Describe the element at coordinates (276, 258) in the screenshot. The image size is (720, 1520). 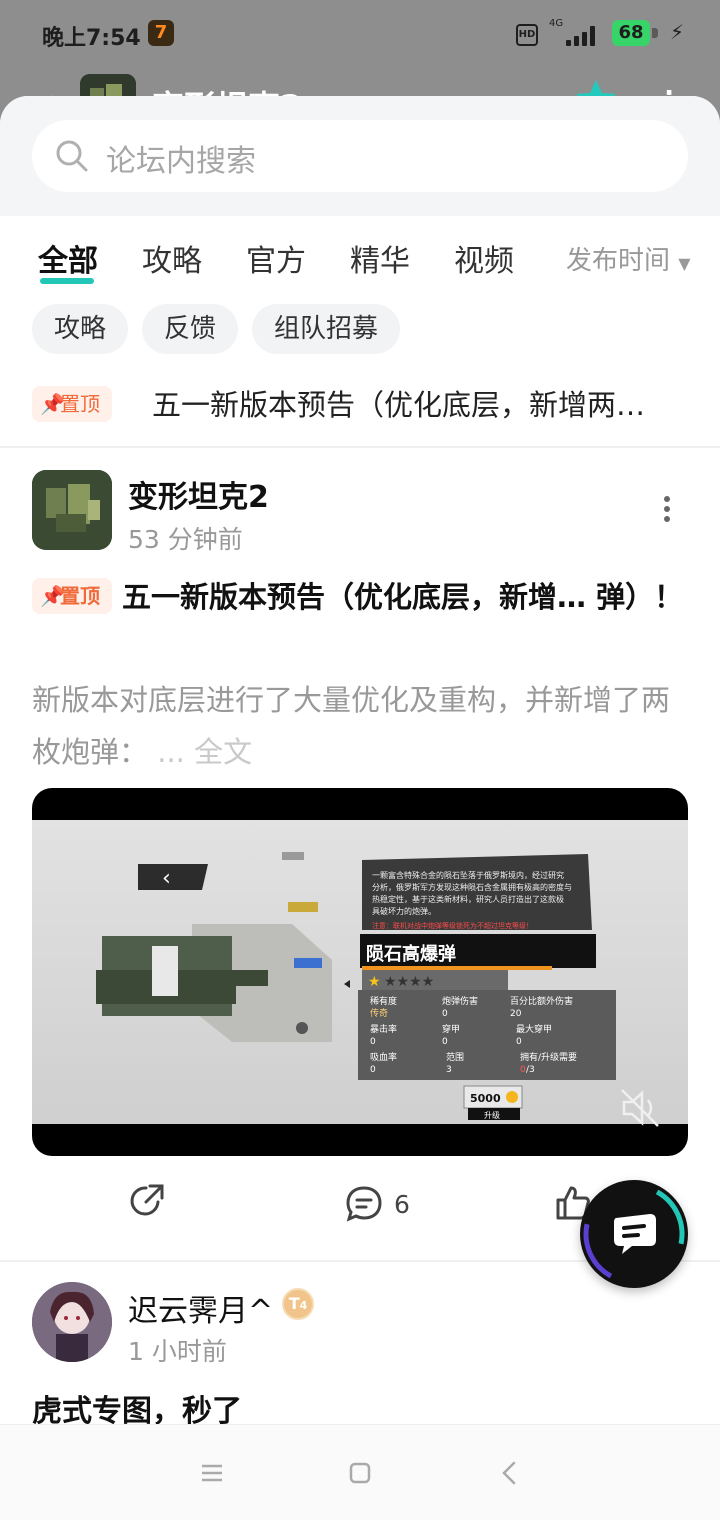
I see `tab-official: 官方` at that location.